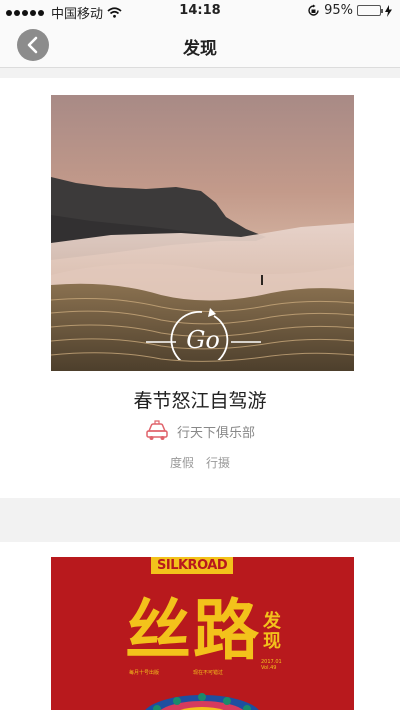  Describe the element at coordinates (200, 11) in the screenshot. I see `status-bar: 中国移动 14:18 95%` at that location.